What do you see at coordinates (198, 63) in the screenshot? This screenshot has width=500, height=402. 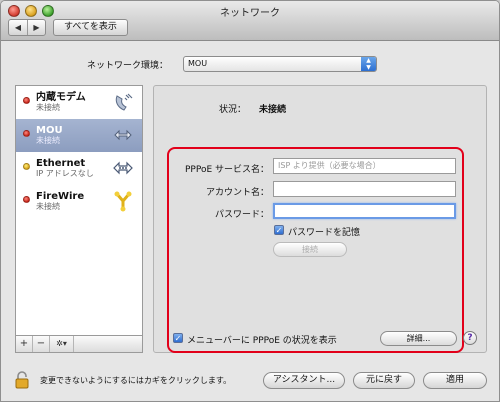 I see `location-value: MOU` at bounding box center [198, 63].